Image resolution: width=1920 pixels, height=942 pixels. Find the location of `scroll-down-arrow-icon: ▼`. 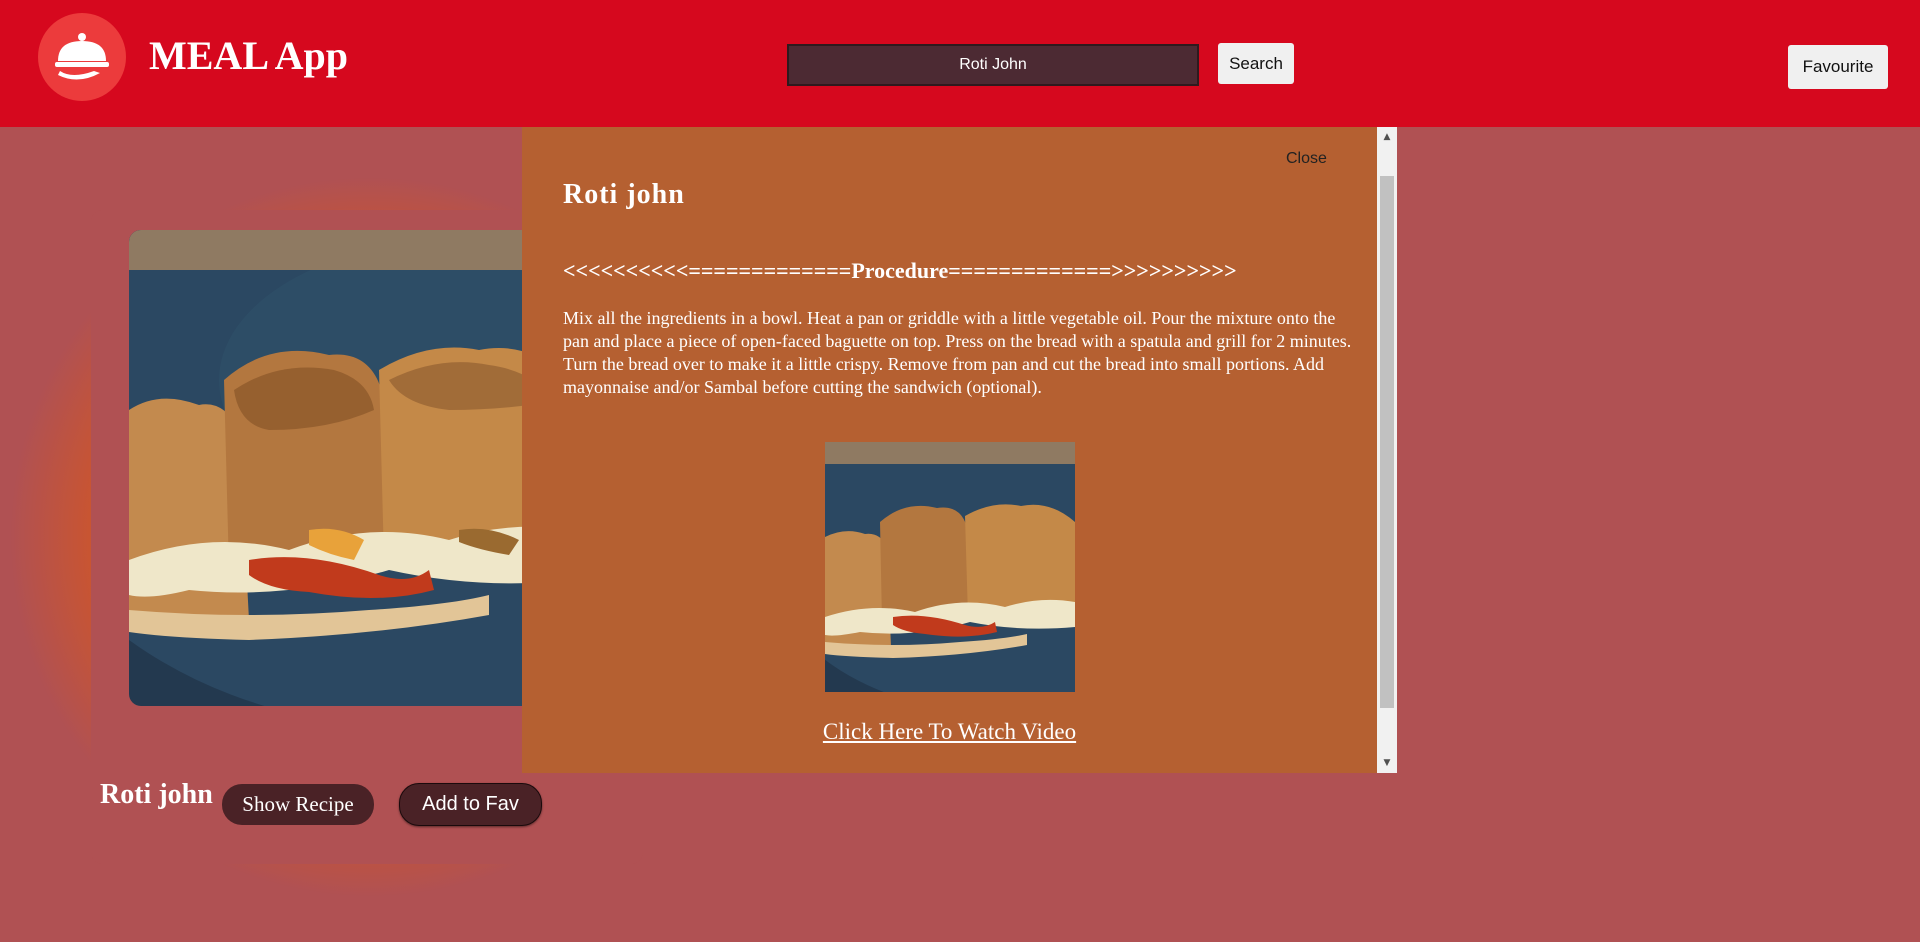

scroll-down-arrow-icon: ▼ is located at coordinates (1387, 763).